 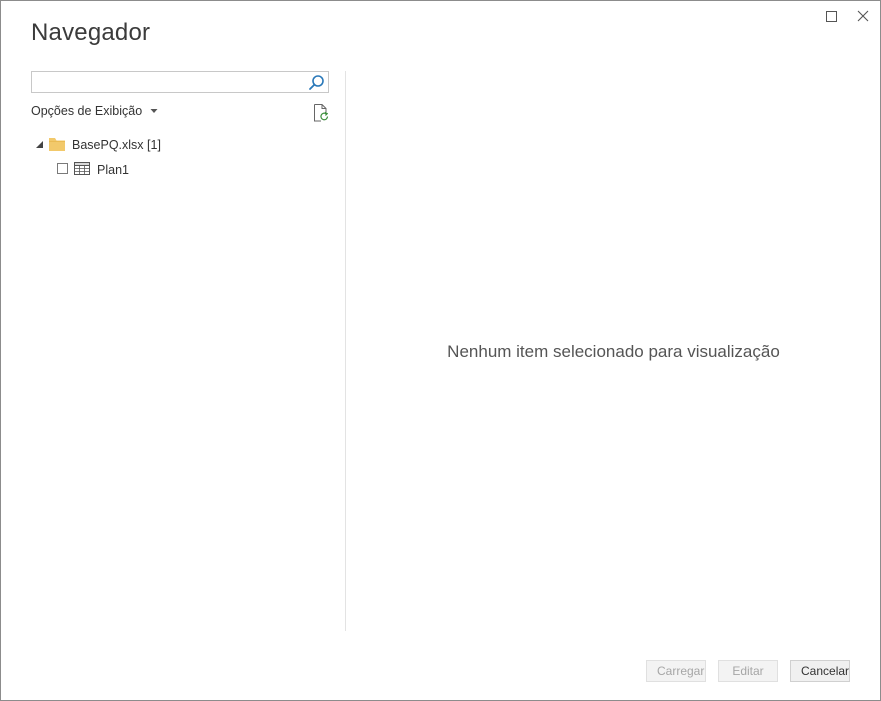 What do you see at coordinates (321, 113) in the screenshot?
I see `refresh-file-icon` at bounding box center [321, 113].